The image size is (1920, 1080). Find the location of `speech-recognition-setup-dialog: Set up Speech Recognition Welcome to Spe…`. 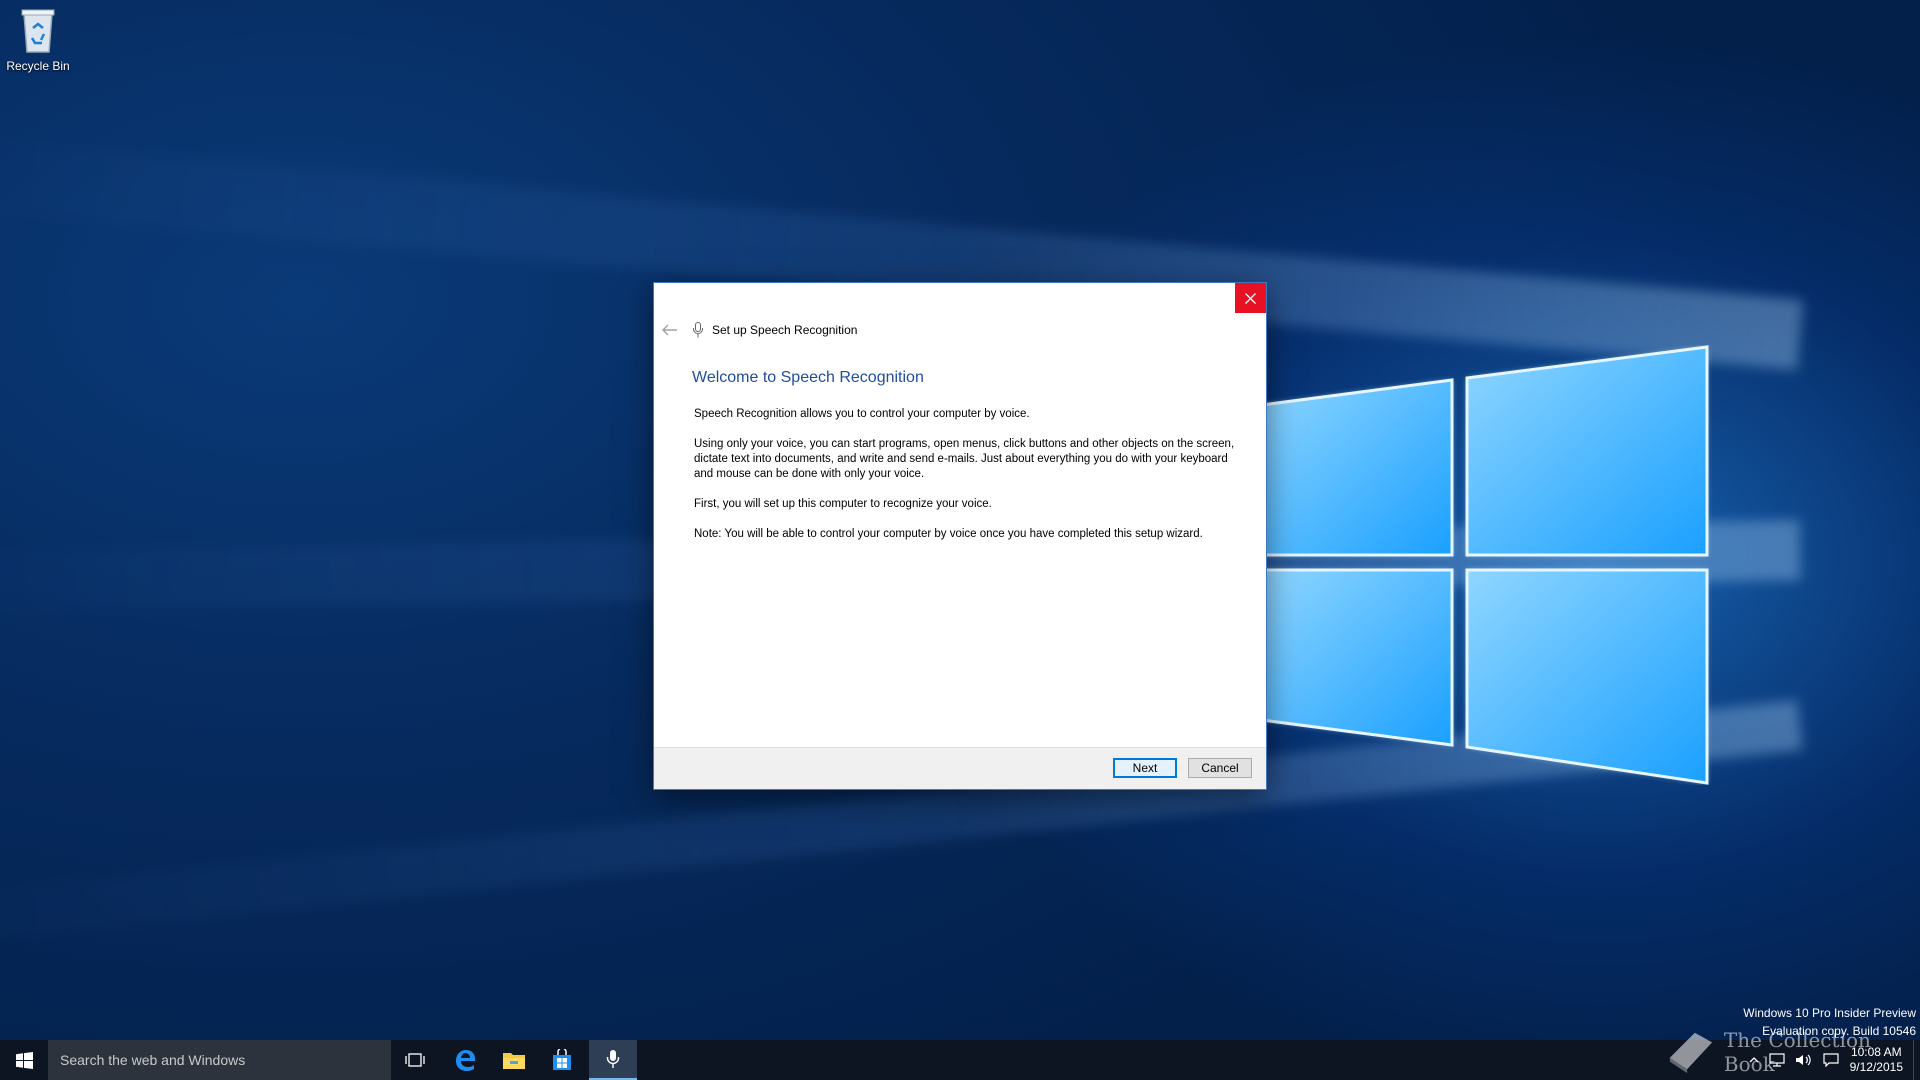

speech-recognition-setup-dialog: Set up Speech Recognition Welcome to Spe… is located at coordinates (960, 536).